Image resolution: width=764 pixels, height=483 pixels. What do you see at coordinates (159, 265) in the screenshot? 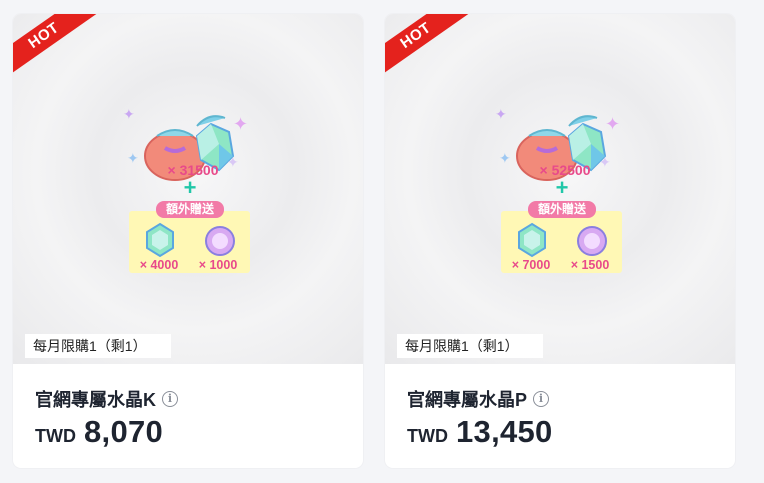
I see `bonus-quantity: × 4000` at bounding box center [159, 265].